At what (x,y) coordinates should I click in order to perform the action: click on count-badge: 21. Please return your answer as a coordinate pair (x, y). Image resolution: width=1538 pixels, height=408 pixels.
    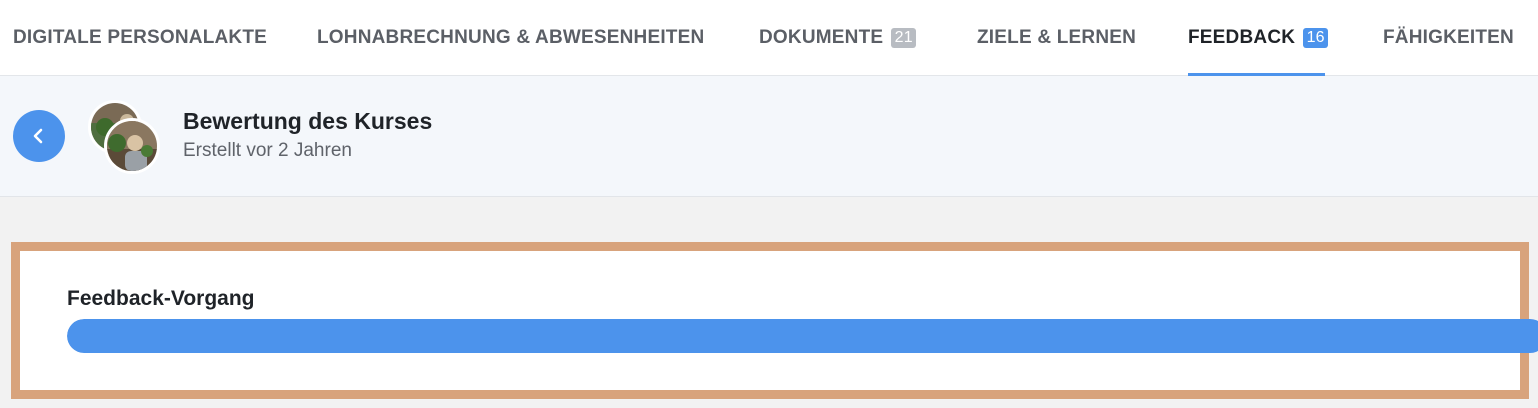
    Looking at the image, I should click on (904, 38).